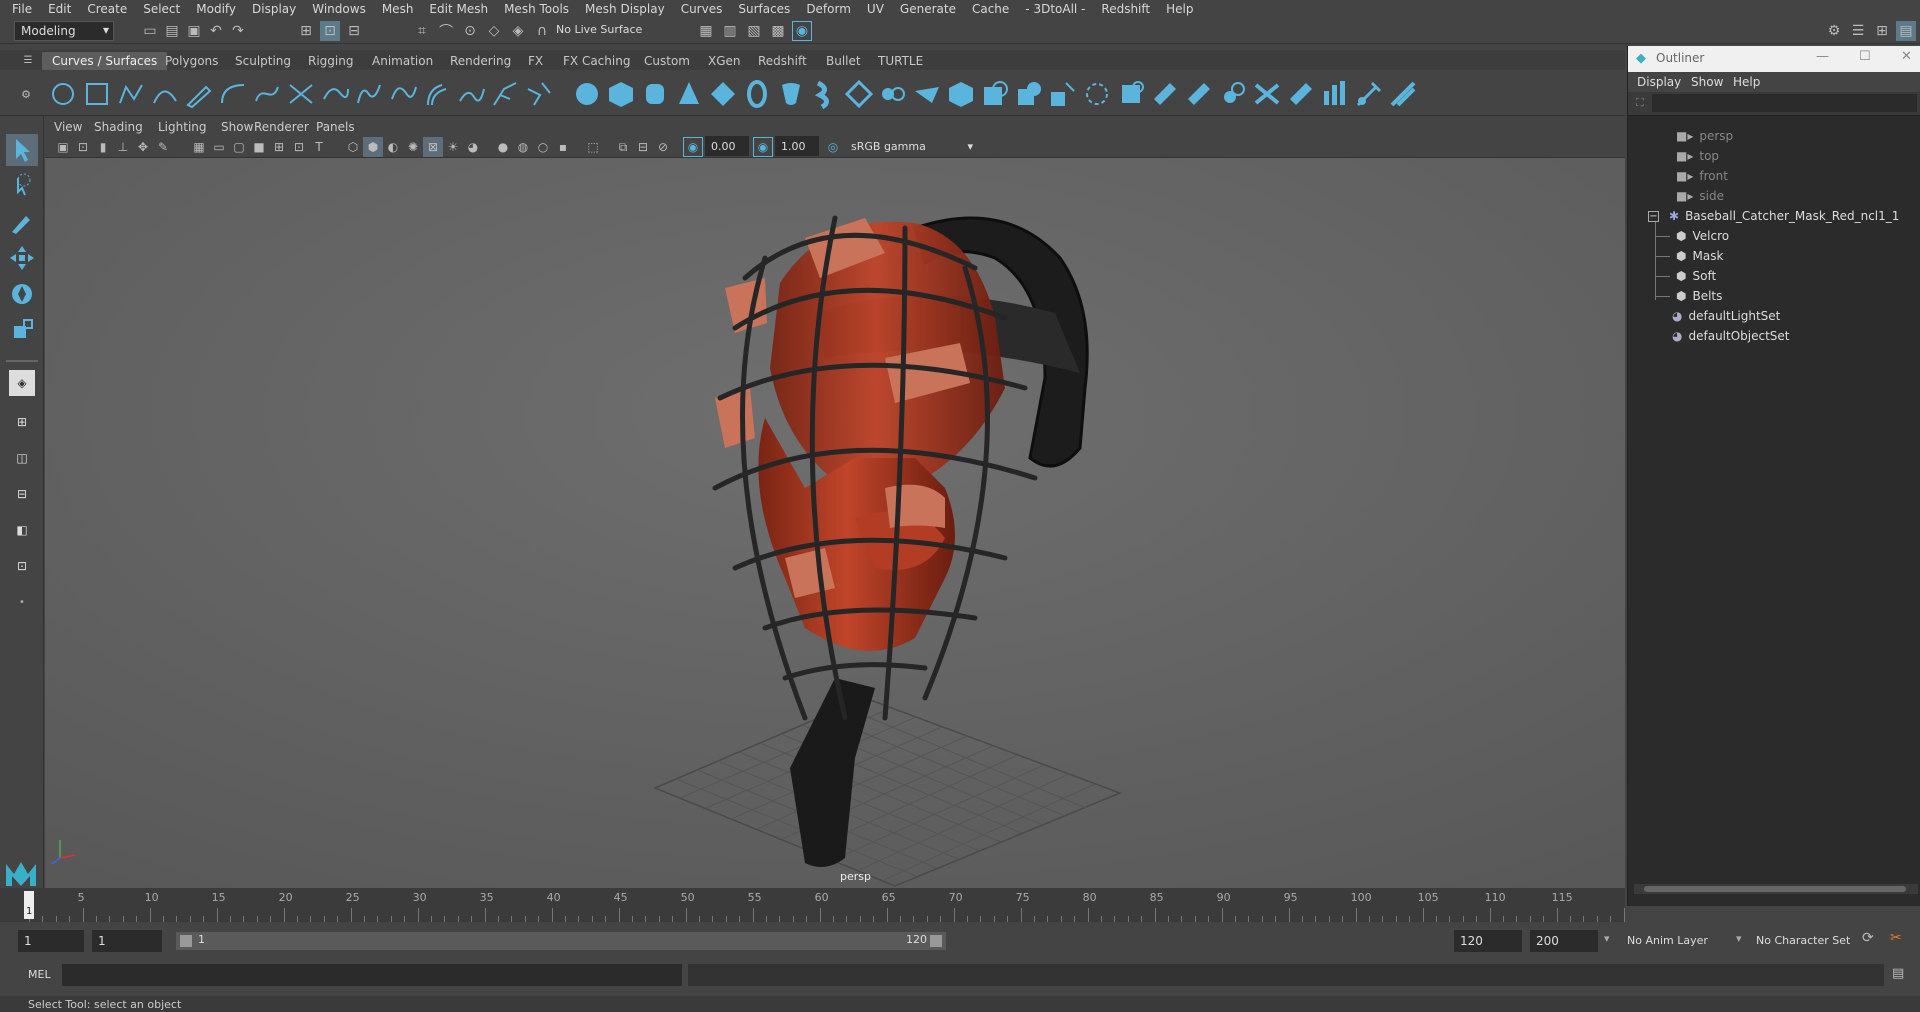  What do you see at coordinates (105, 61) in the screenshot?
I see `tab-curves-surfaces: Curves / Surfaces` at bounding box center [105, 61].